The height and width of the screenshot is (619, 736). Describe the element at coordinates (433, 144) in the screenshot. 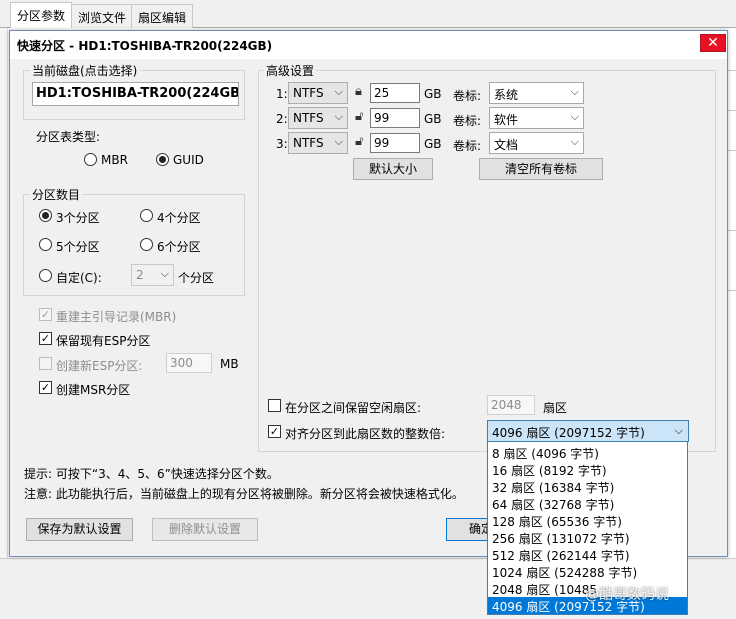

I see `partition-3-unit: GB` at that location.